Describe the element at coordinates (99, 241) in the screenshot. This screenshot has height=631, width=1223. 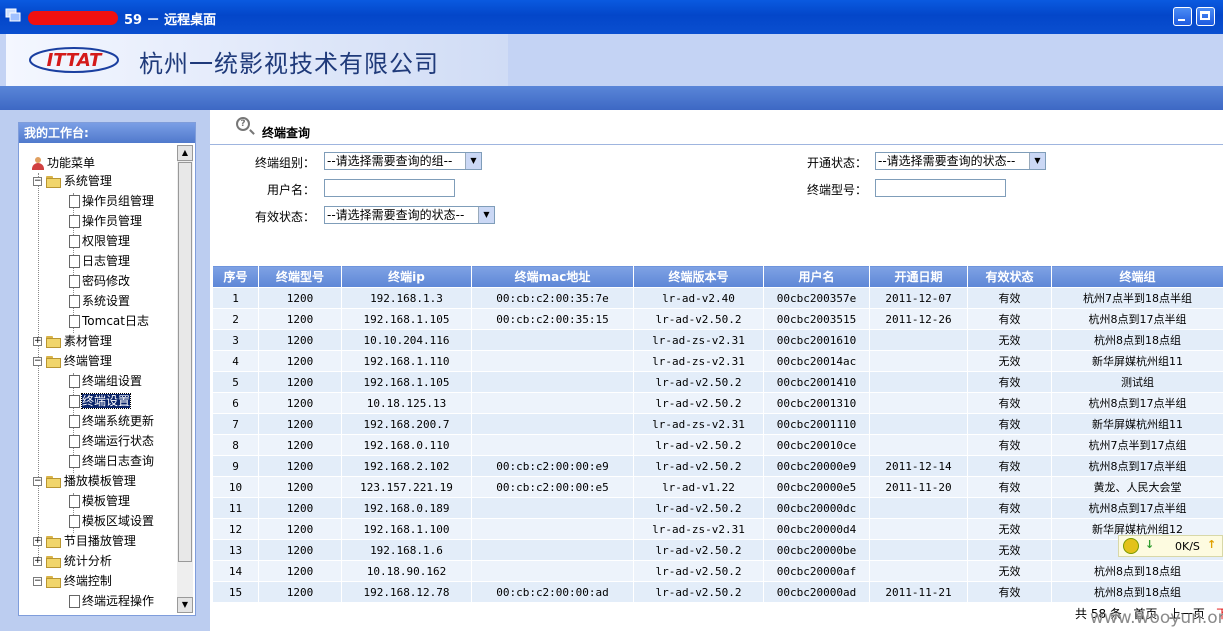
I see `tree-item: 权限管理` at that location.